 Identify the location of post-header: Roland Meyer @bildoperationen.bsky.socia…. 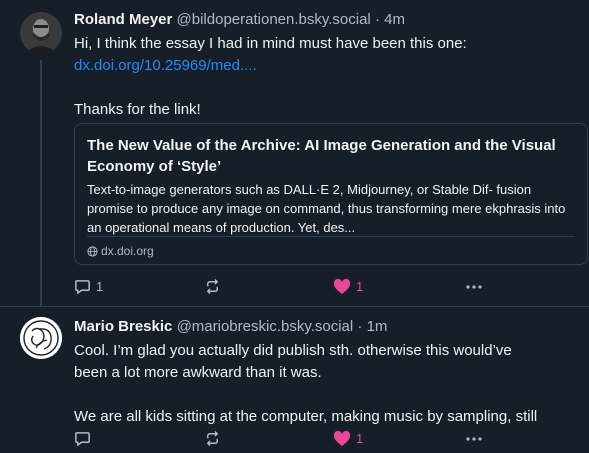
(239, 20).